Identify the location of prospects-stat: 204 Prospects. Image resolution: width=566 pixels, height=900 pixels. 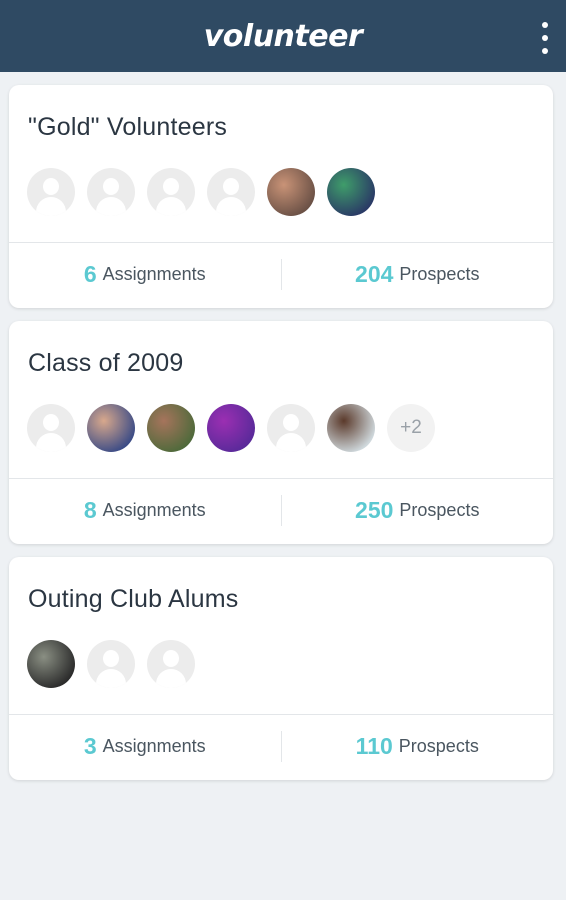
(418, 275).